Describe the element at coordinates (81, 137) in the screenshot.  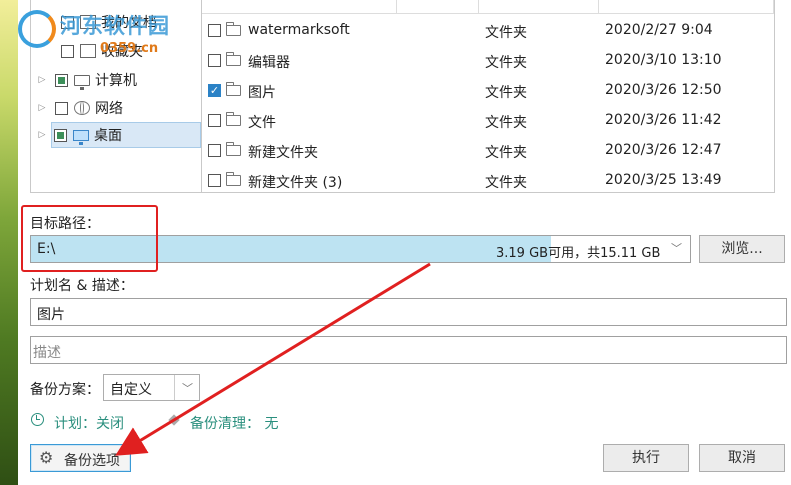
I see `desktop-icon` at that location.